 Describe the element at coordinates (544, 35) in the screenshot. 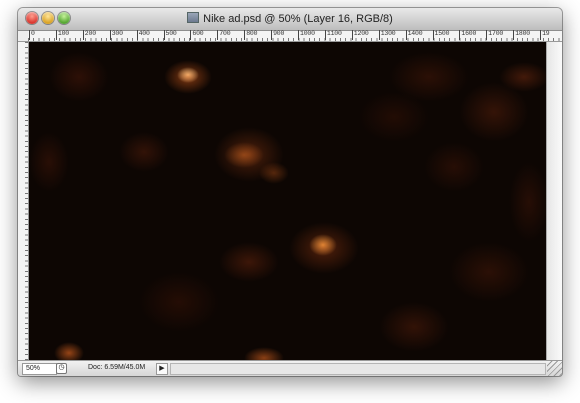

I see `ruler-tick-label: 19` at that location.